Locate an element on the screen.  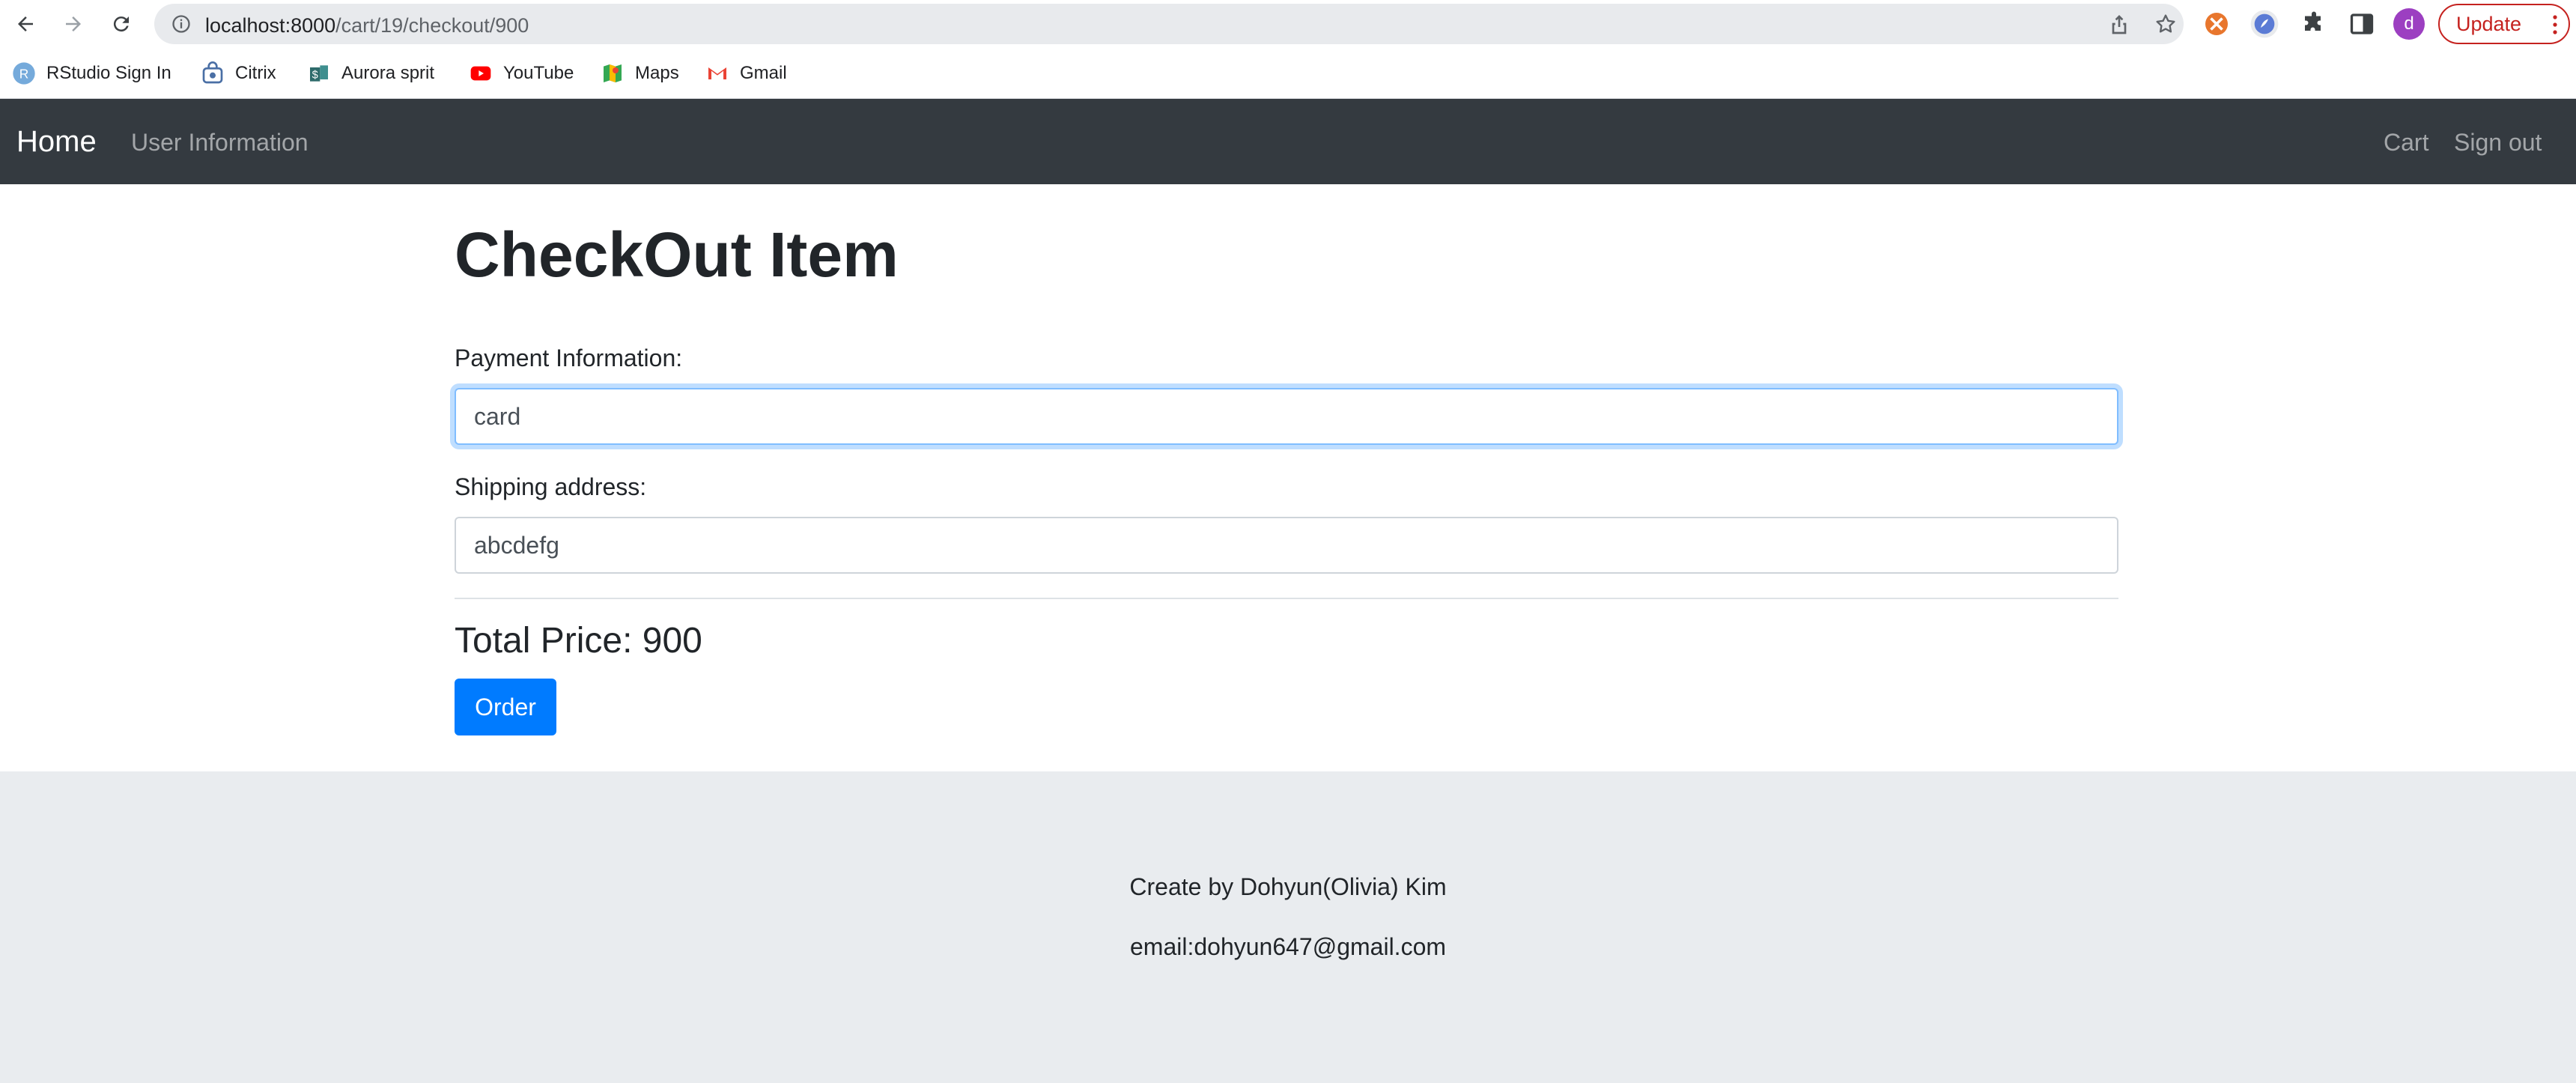
shipping-label: Shipping address: is located at coordinates (551, 486).